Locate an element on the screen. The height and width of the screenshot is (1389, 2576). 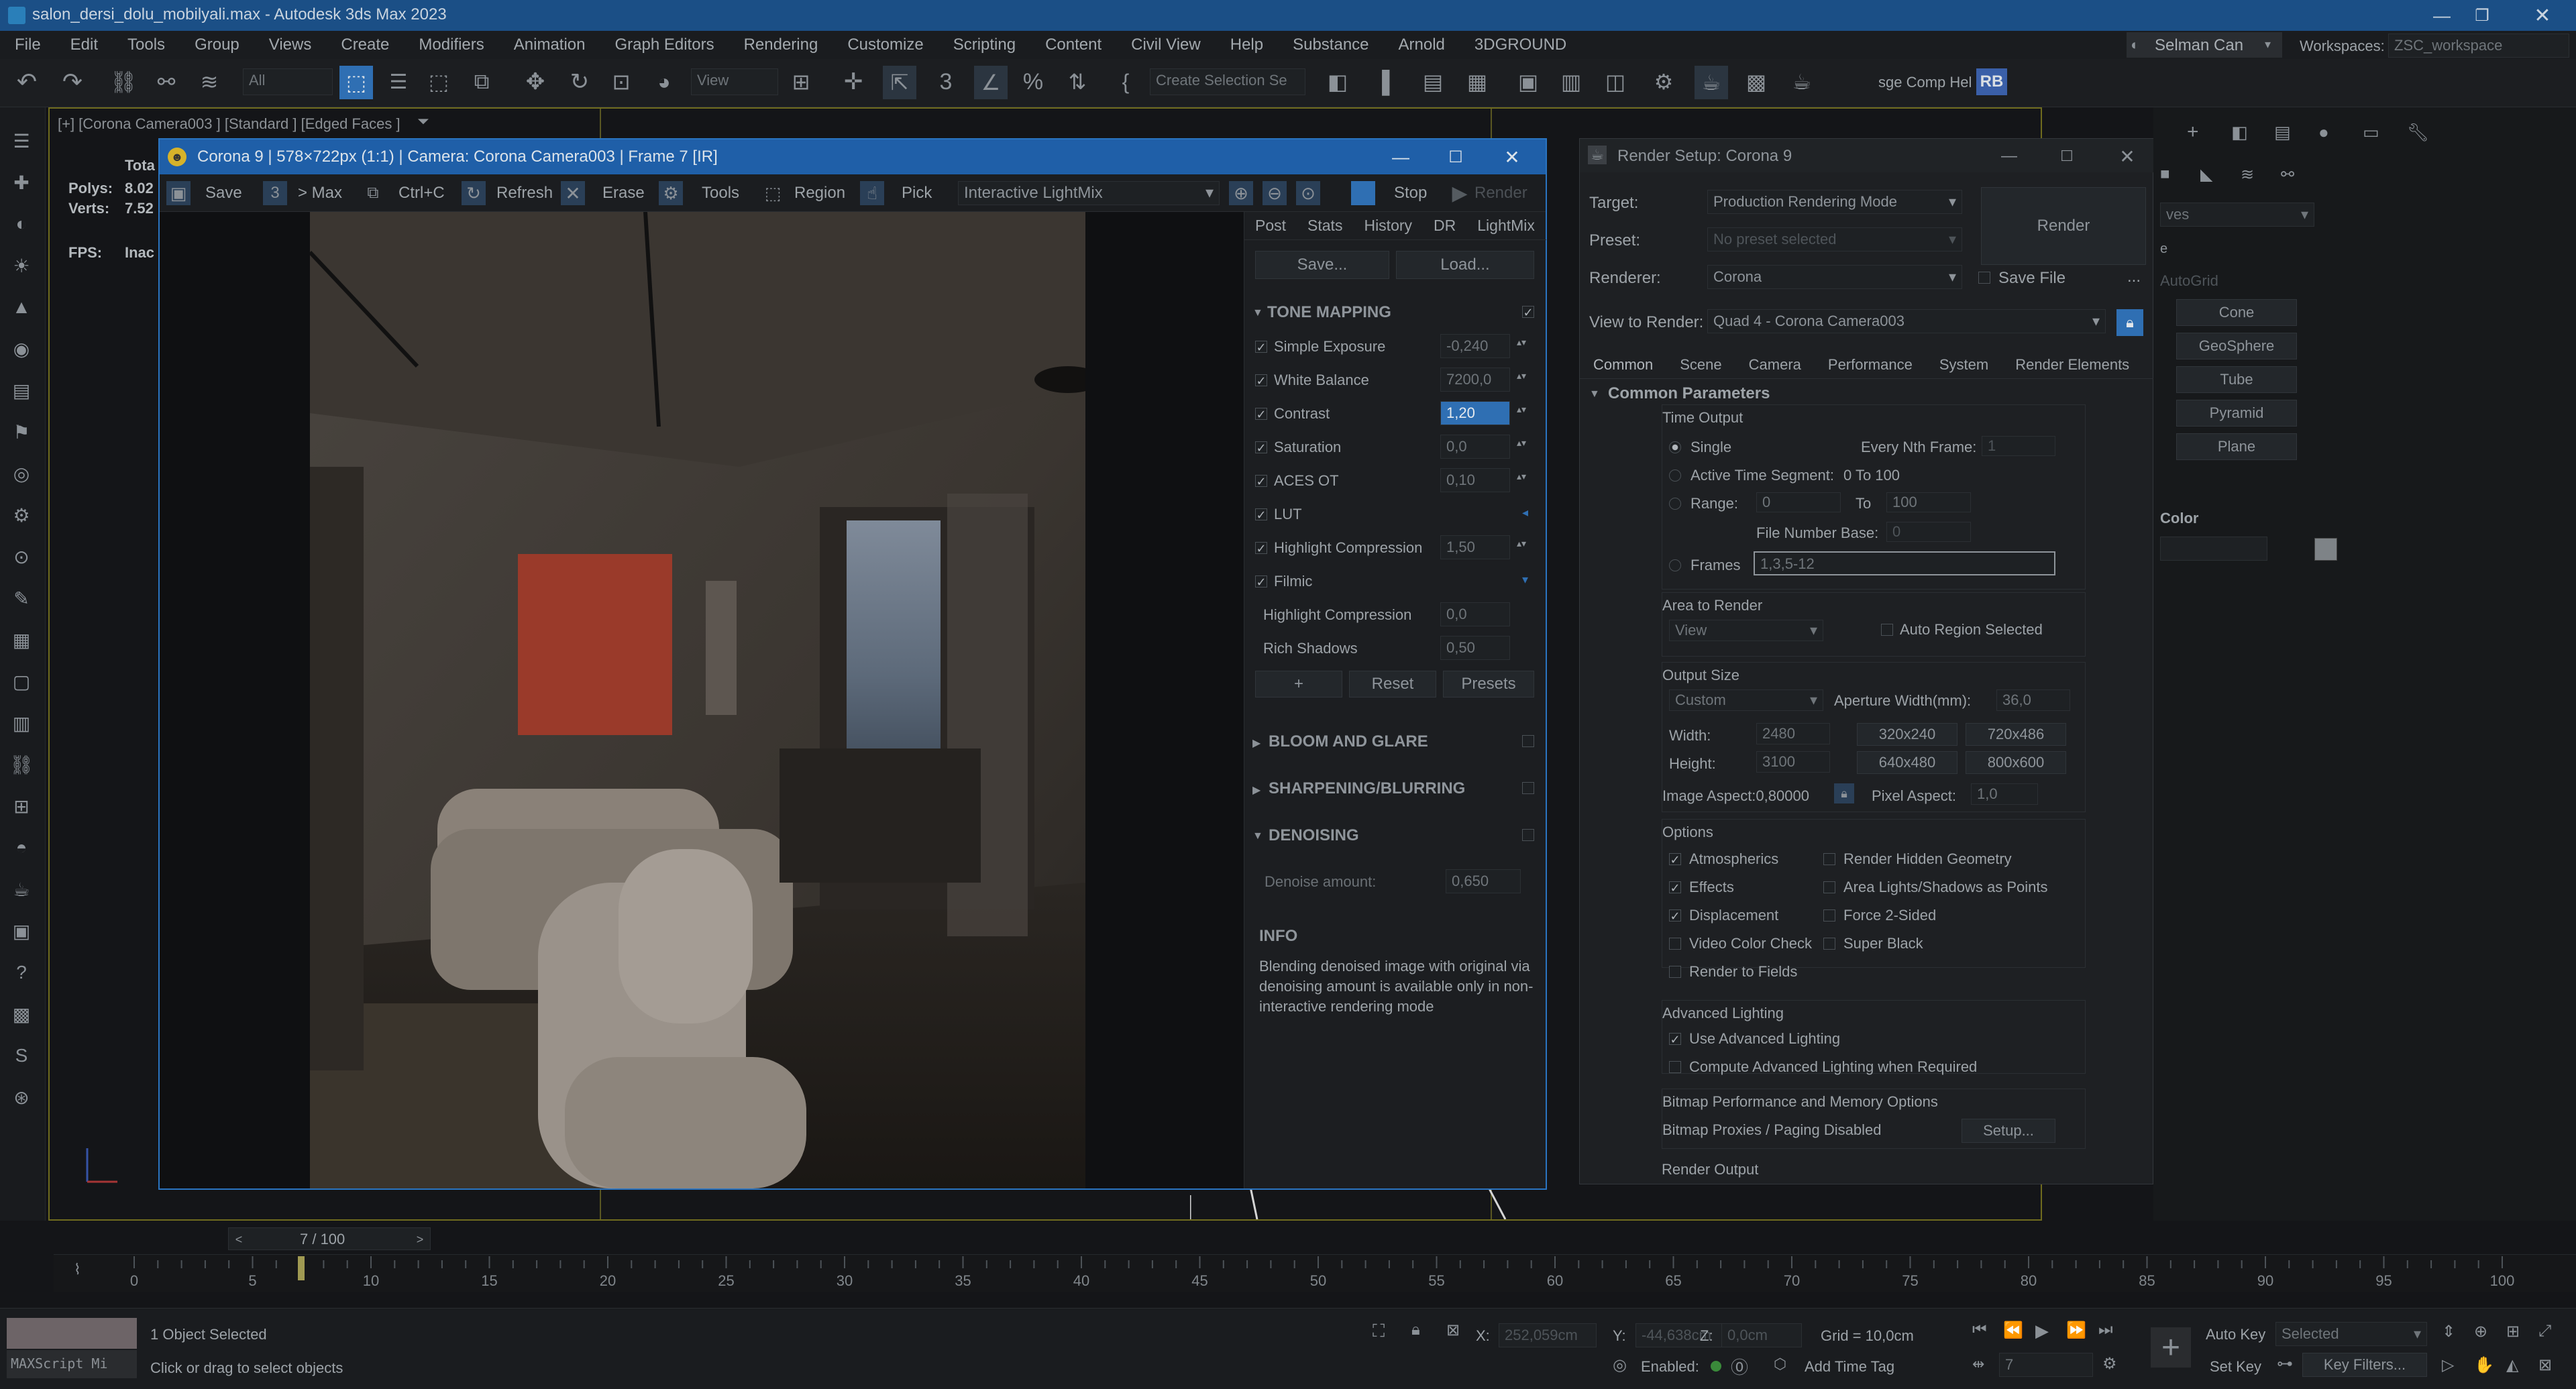
tone-mapping-header: TONE MAPPING is located at coordinates (1329, 312).